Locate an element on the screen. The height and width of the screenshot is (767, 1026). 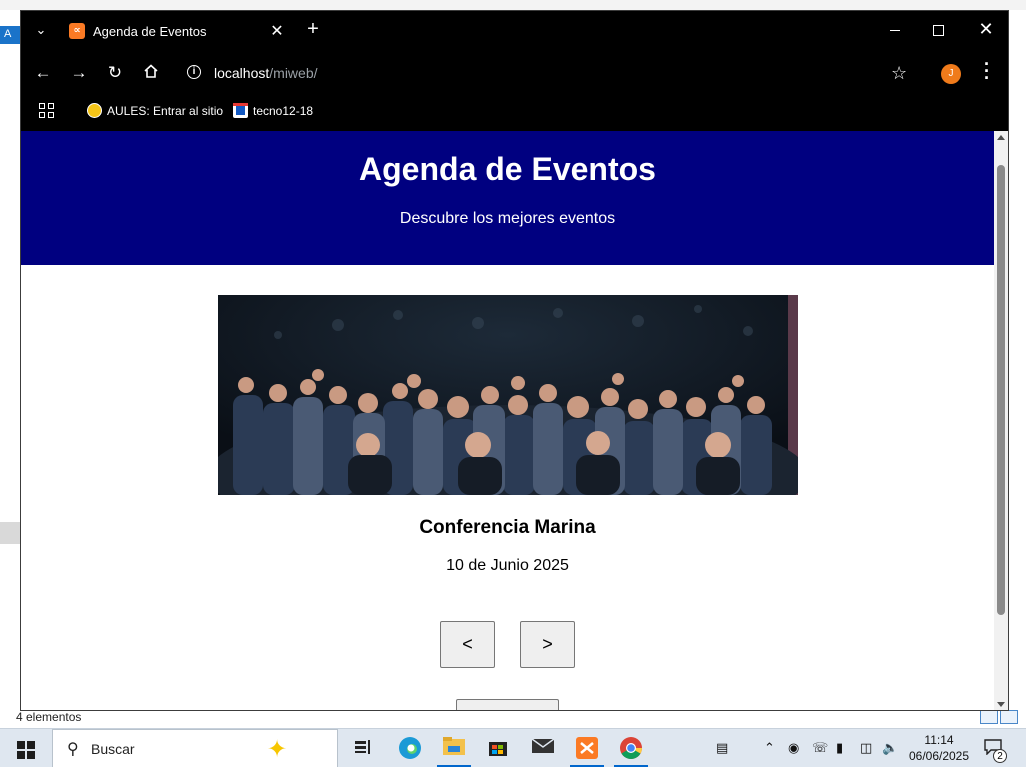
bookmark-tecno: tecno12-18 is located at coordinates (273, 112).